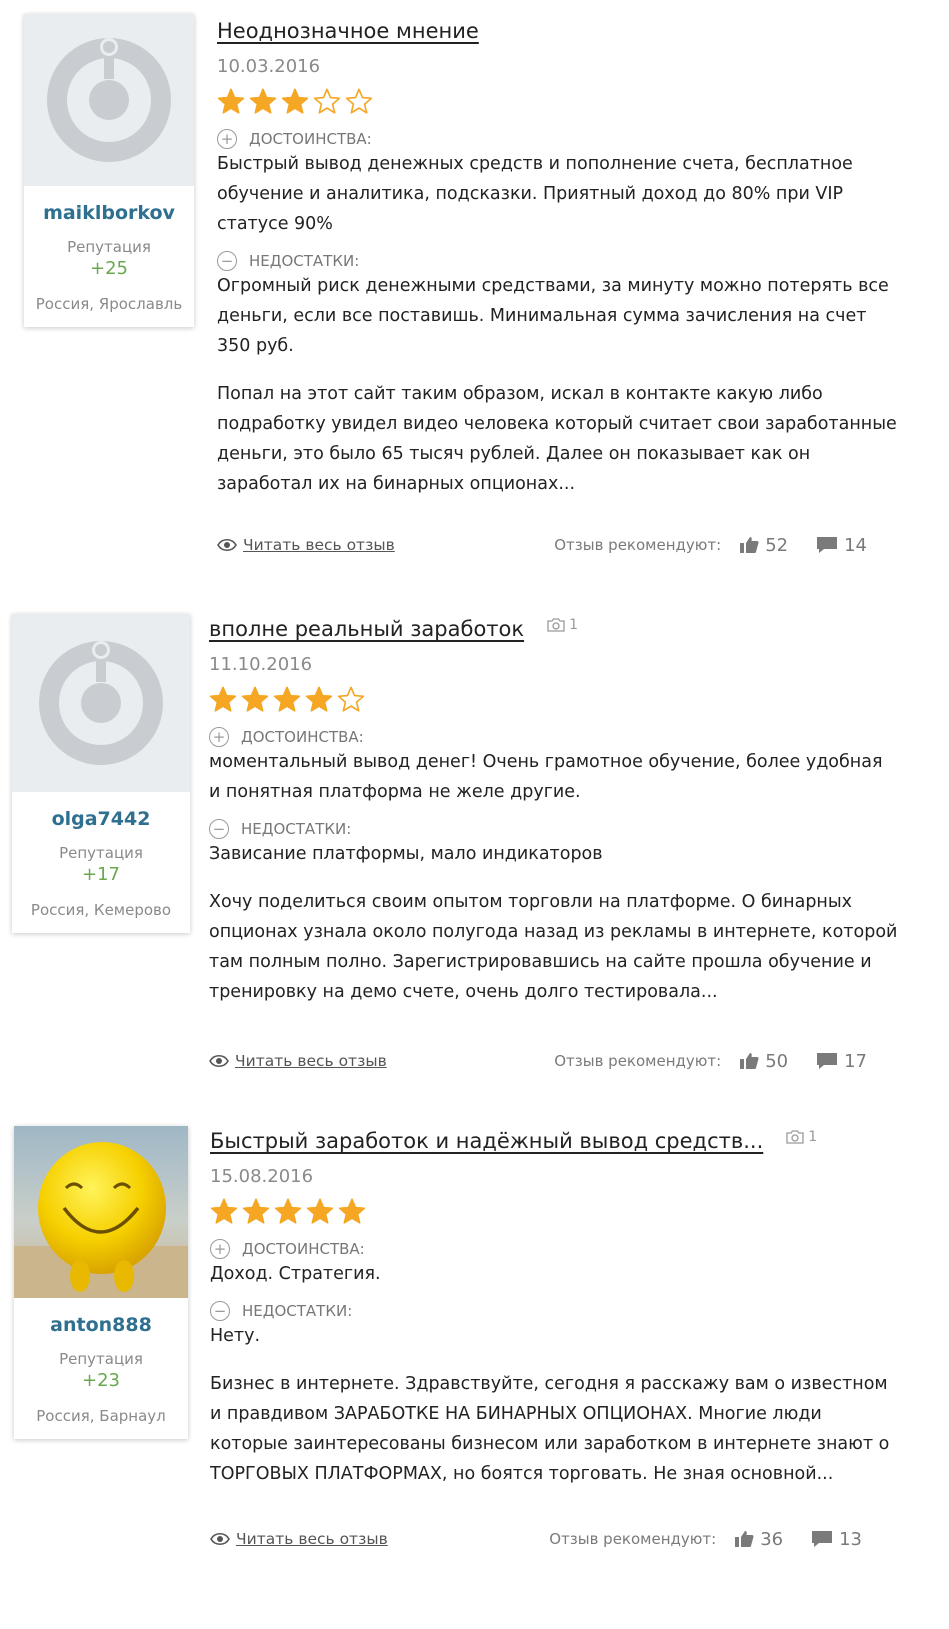  What do you see at coordinates (109, 213) in the screenshot?
I see `username: maiklborkov` at bounding box center [109, 213].